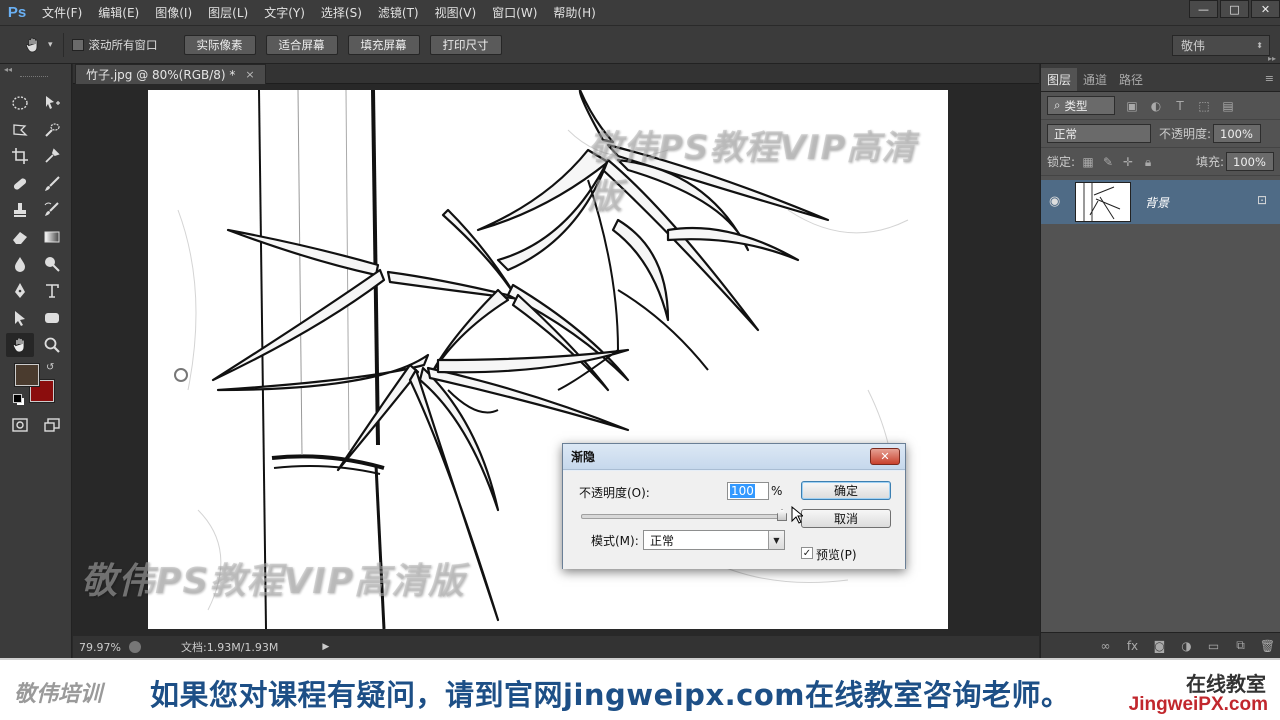 This screenshot has width=1280, height=720. What do you see at coordinates (1105, 646) in the screenshot?
I see `link-layers-icon: ∞` at bounding box center [1105, 646].